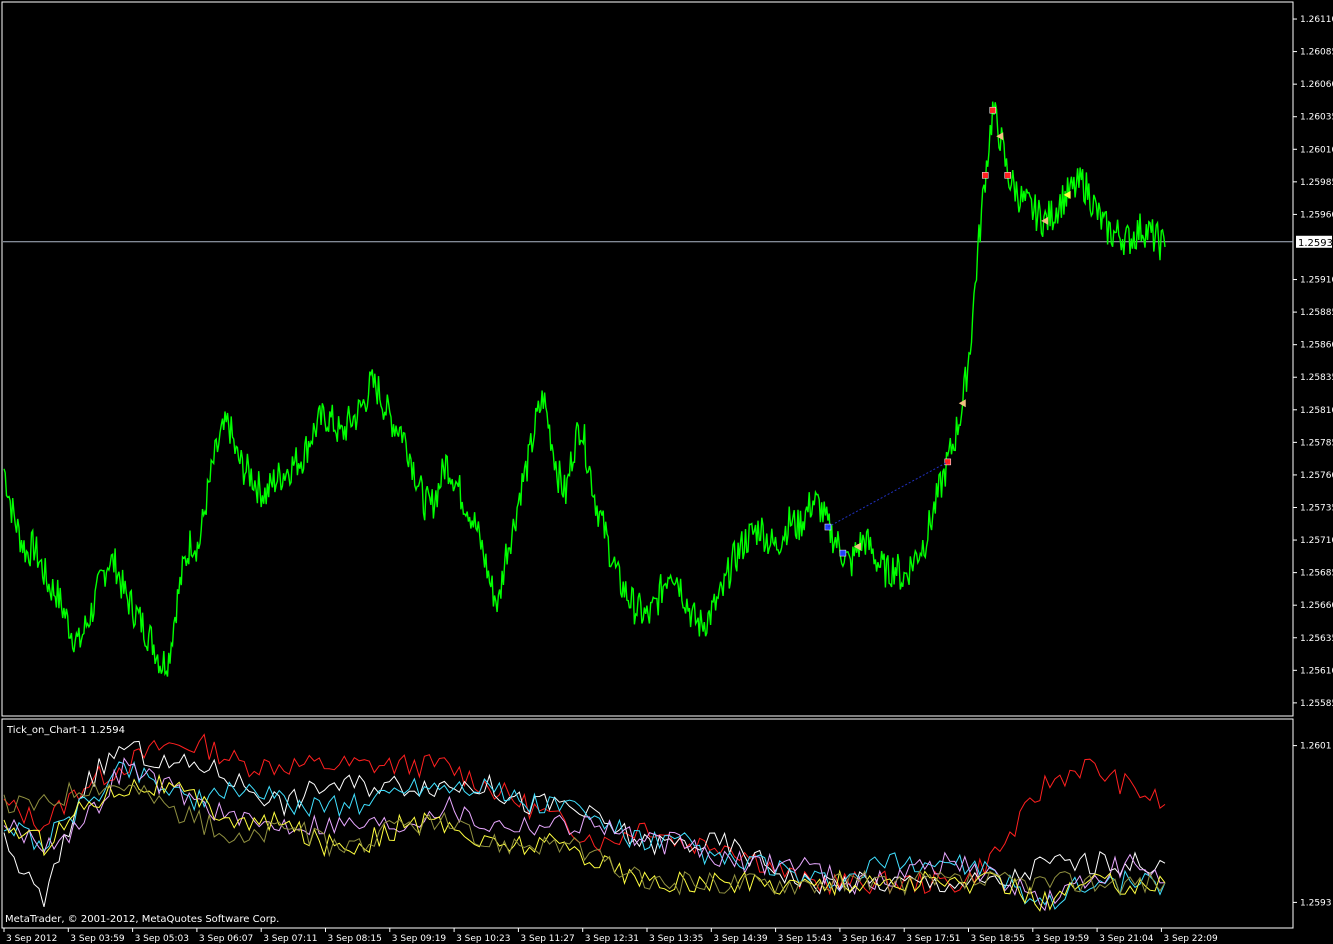 Image resolution: width=1333 pixels, height=944 pixels. What do you see at coordinates (162, 939) in the screenshot?
I see `x-tick-label: 3 Sep 05:03` at bounding box center [162, 939].